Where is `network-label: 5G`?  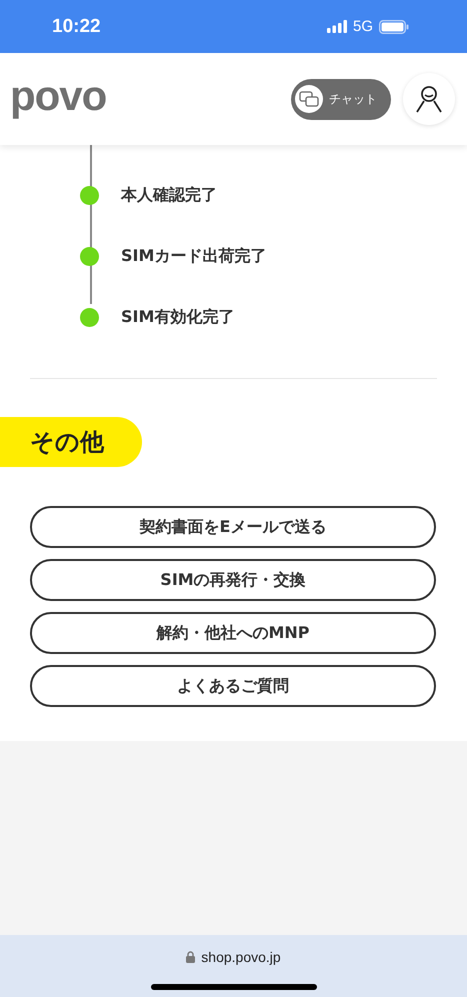
network-label: 5G is located at coordinates (362, 26).